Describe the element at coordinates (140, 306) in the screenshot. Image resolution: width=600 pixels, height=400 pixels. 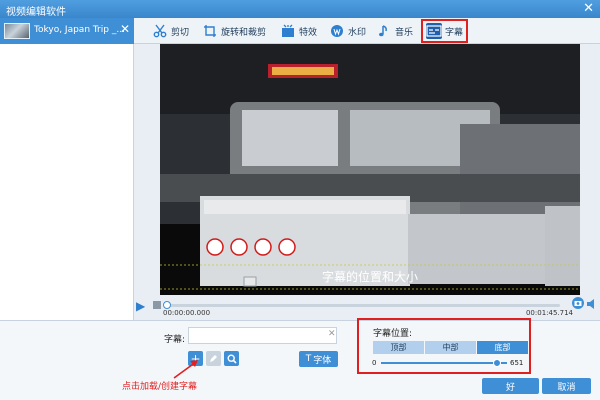
I see `play-icon: ▶` at that location.